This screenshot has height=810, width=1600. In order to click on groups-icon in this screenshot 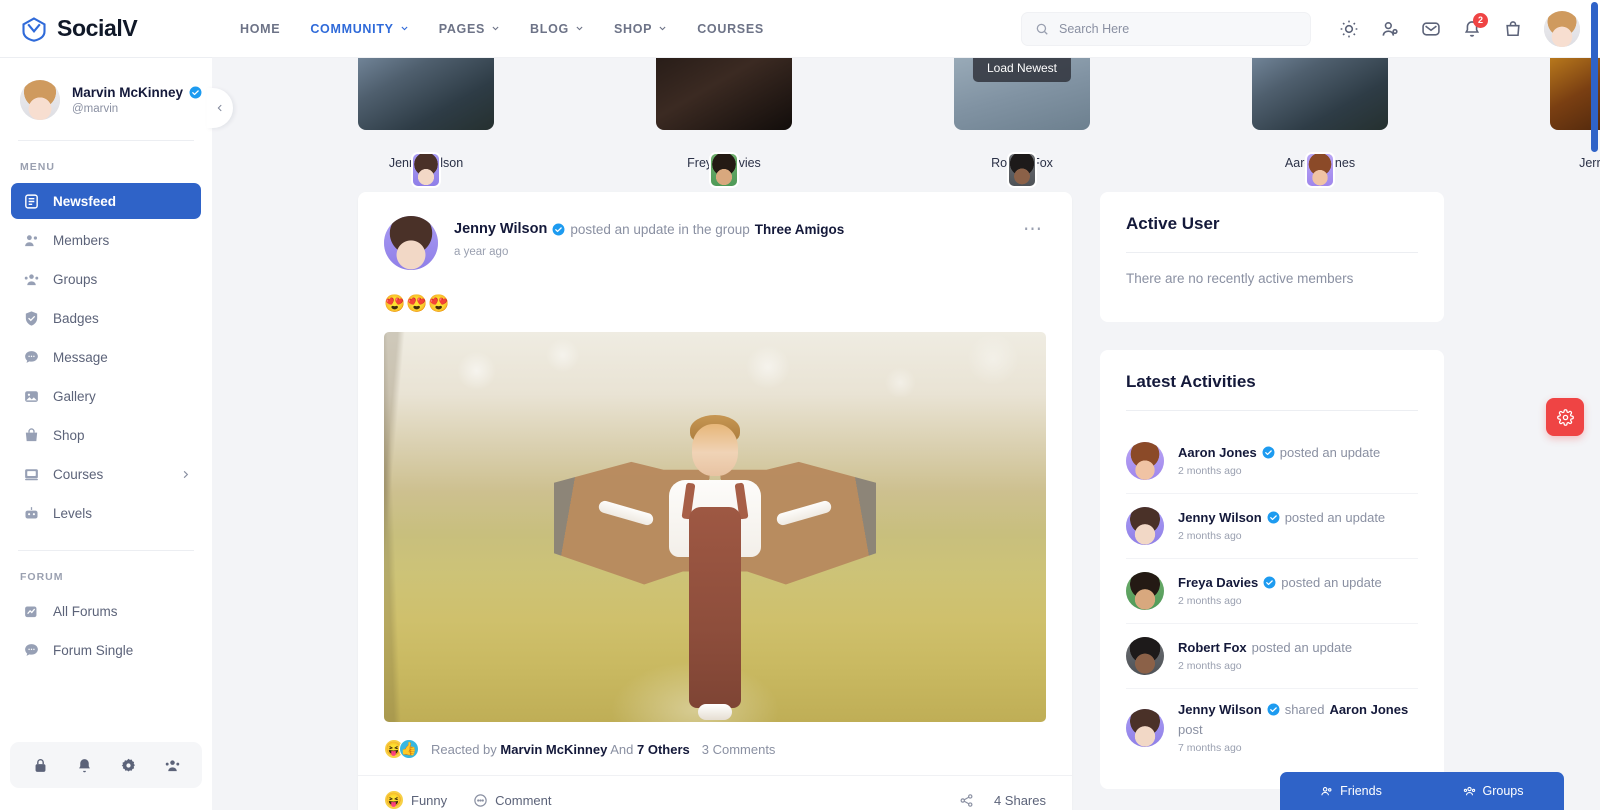, I will do `click(31, 279)`.